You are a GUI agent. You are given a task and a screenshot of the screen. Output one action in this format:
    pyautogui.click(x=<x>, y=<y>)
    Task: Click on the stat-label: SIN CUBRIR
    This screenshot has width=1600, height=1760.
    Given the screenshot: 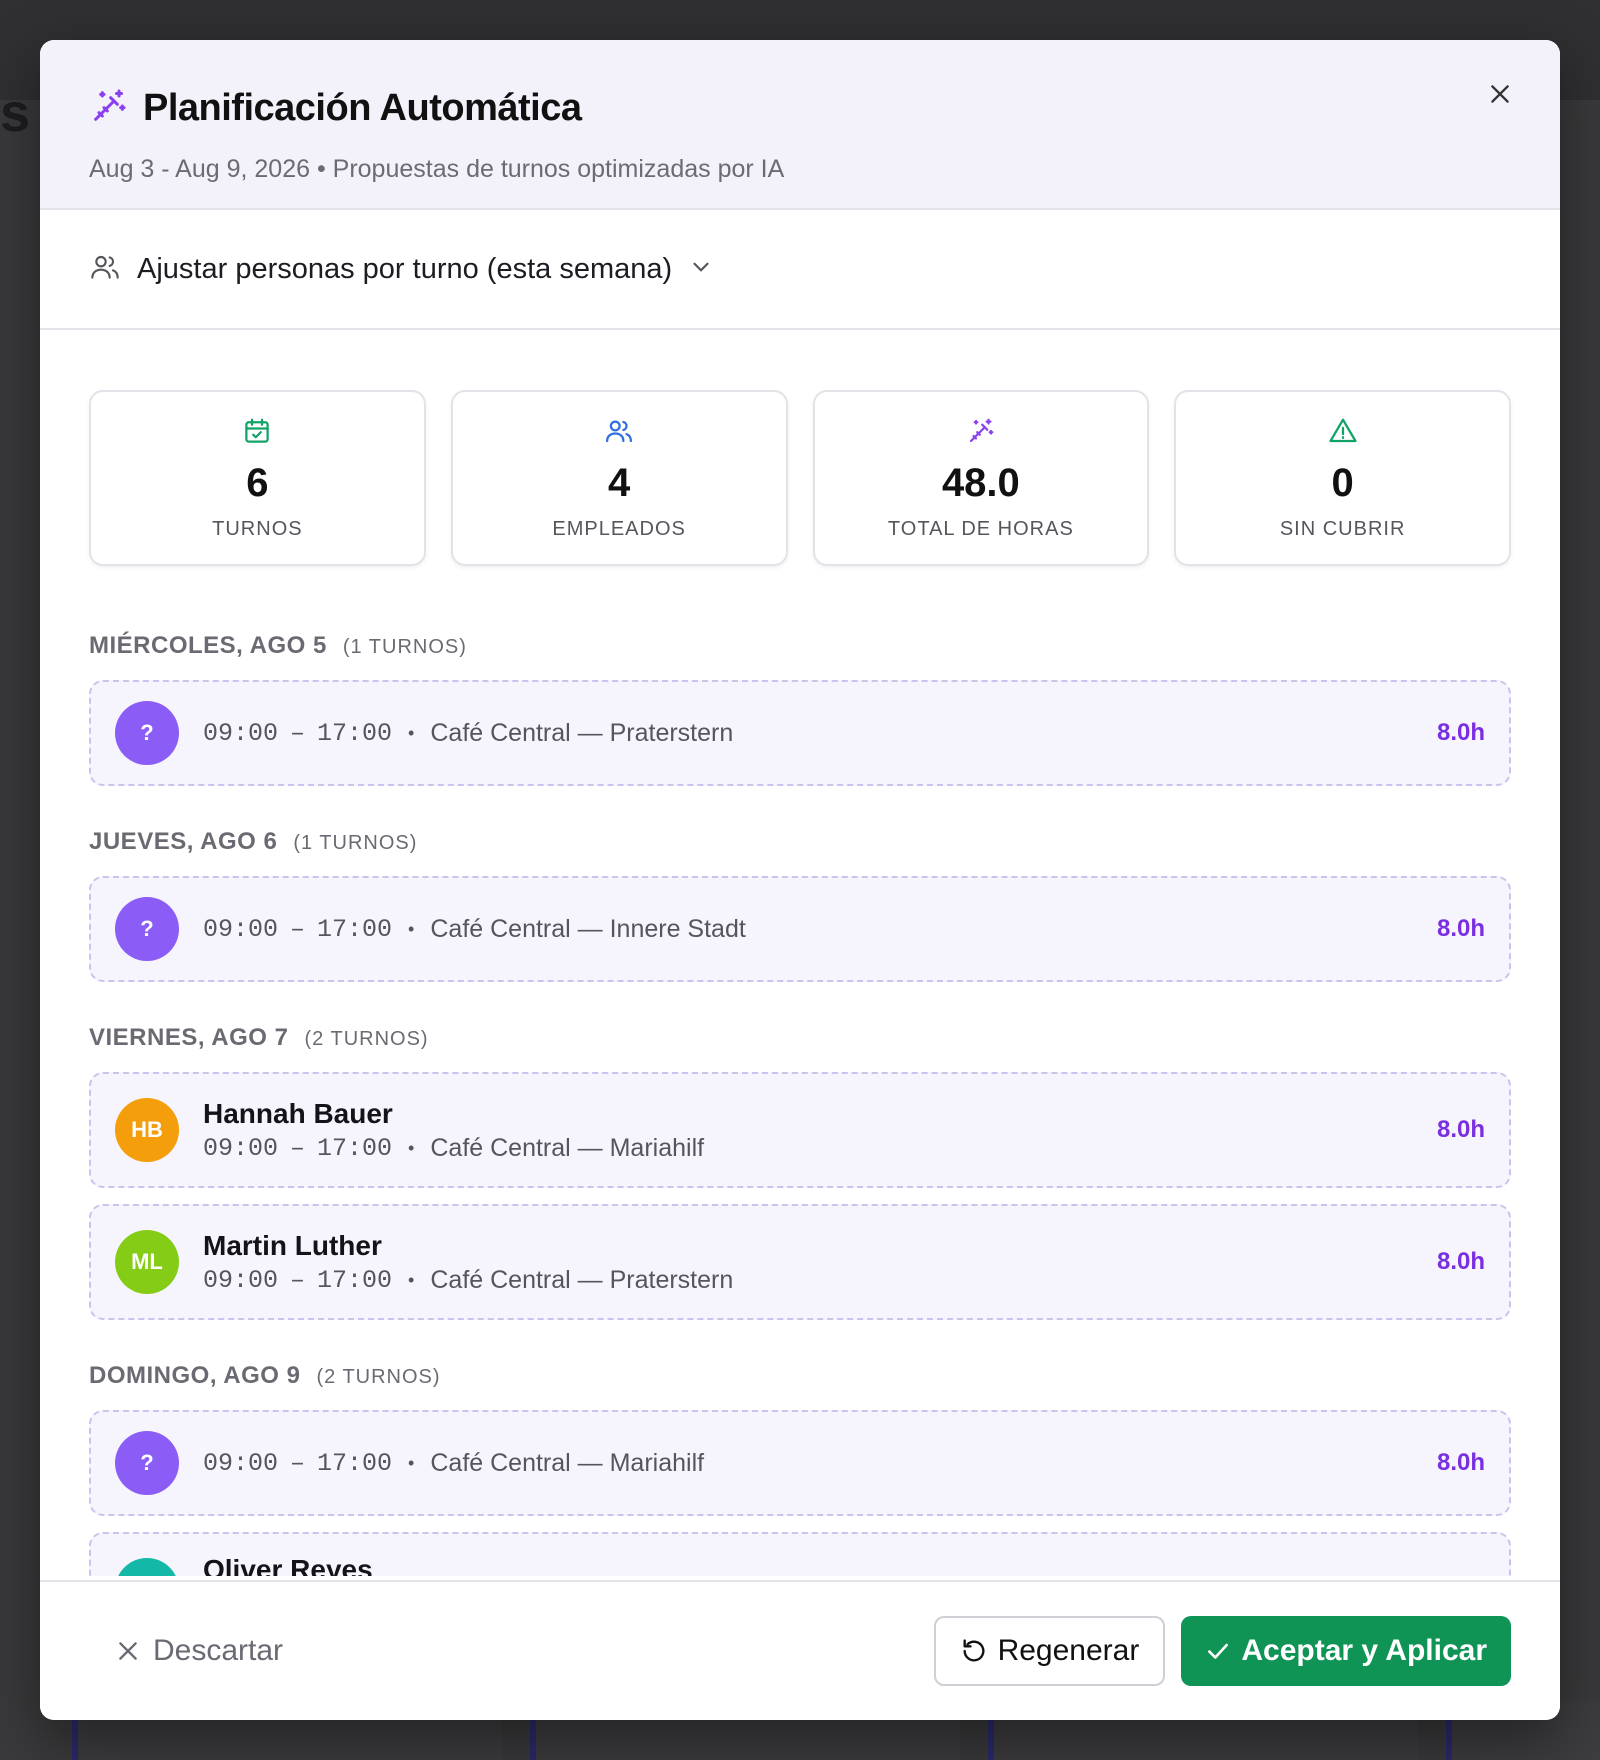 What is the action you would take?
    pyautogui.click(x=1342, y=529)
    